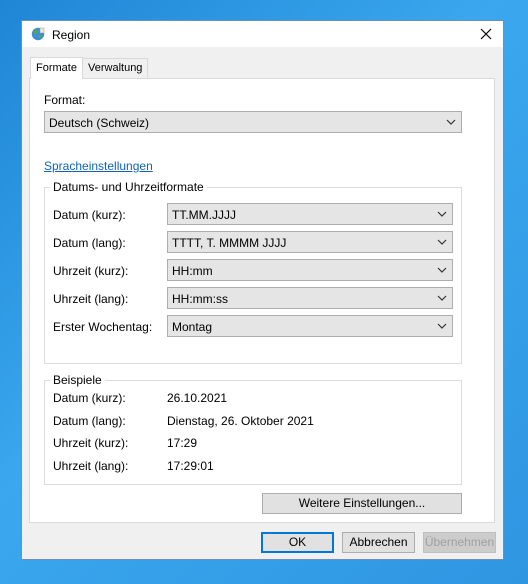  What do you see at coordinates (229, 243) in the screenshot?
I see `long-date-value: TTTT, T. MMMM JJJJ` at bounding box center [229, 243].